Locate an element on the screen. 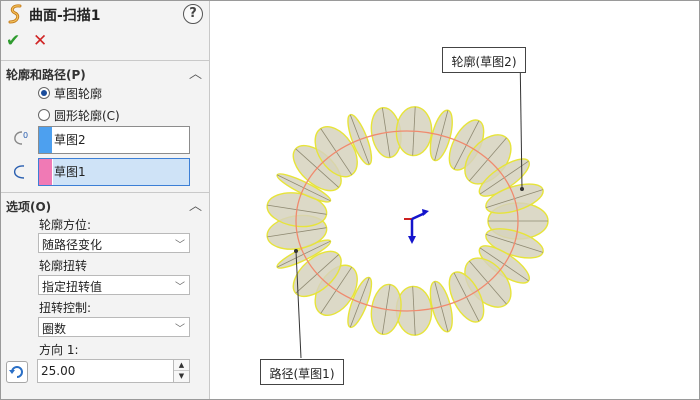  twist-dropdown: 指定扭转值 ﹀ is located at coordinates (114, 285).